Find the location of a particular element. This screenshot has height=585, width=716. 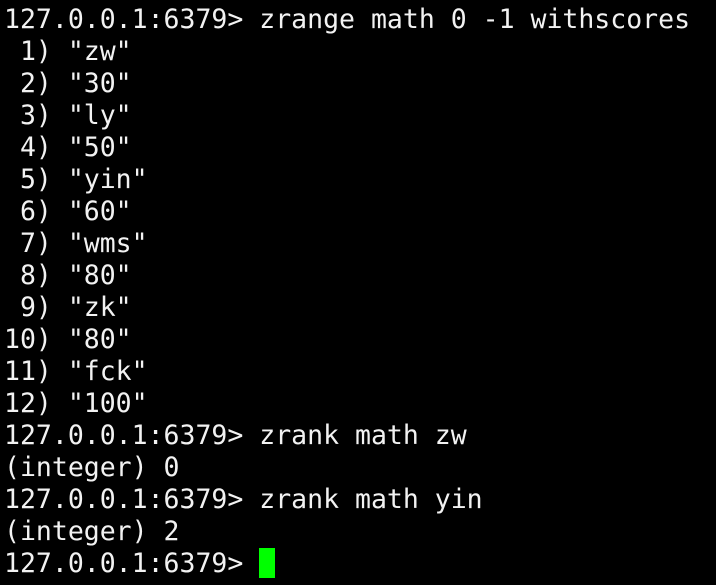

terminal-line: (integer) 0 is located at coordinates (92, 467).